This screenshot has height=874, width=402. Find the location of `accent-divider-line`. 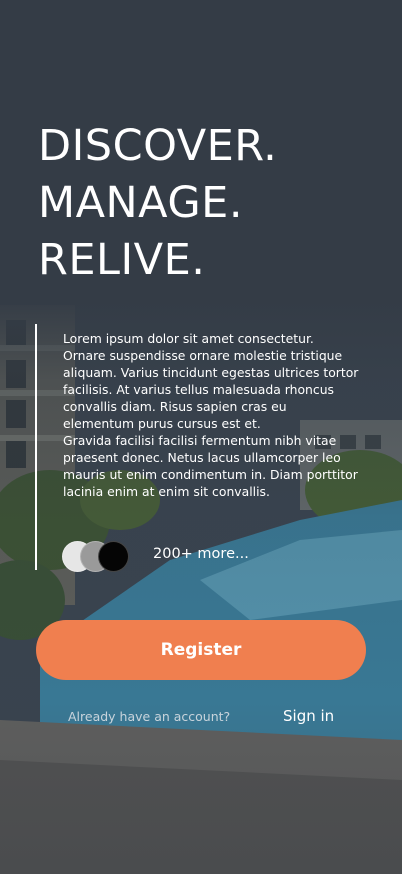

accent-divider-line is located at coordinates (36, 447).